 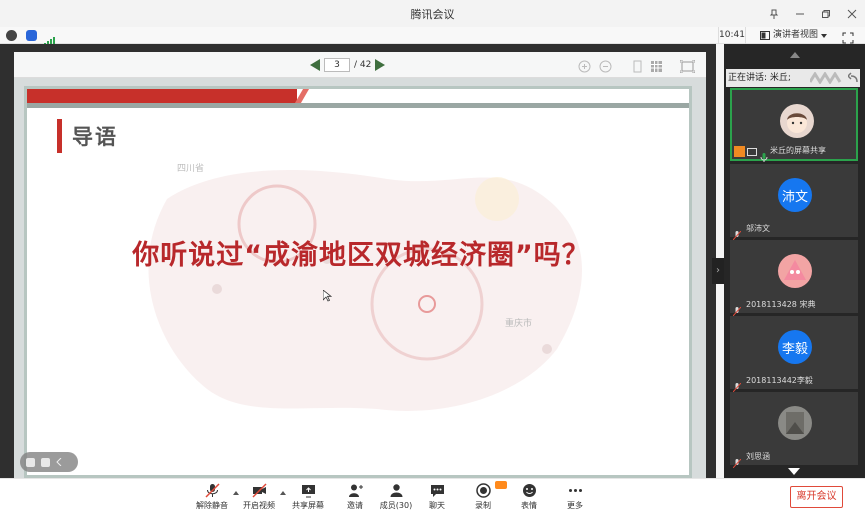 I want to click on minimize-icon, so click(x=800, y=13).